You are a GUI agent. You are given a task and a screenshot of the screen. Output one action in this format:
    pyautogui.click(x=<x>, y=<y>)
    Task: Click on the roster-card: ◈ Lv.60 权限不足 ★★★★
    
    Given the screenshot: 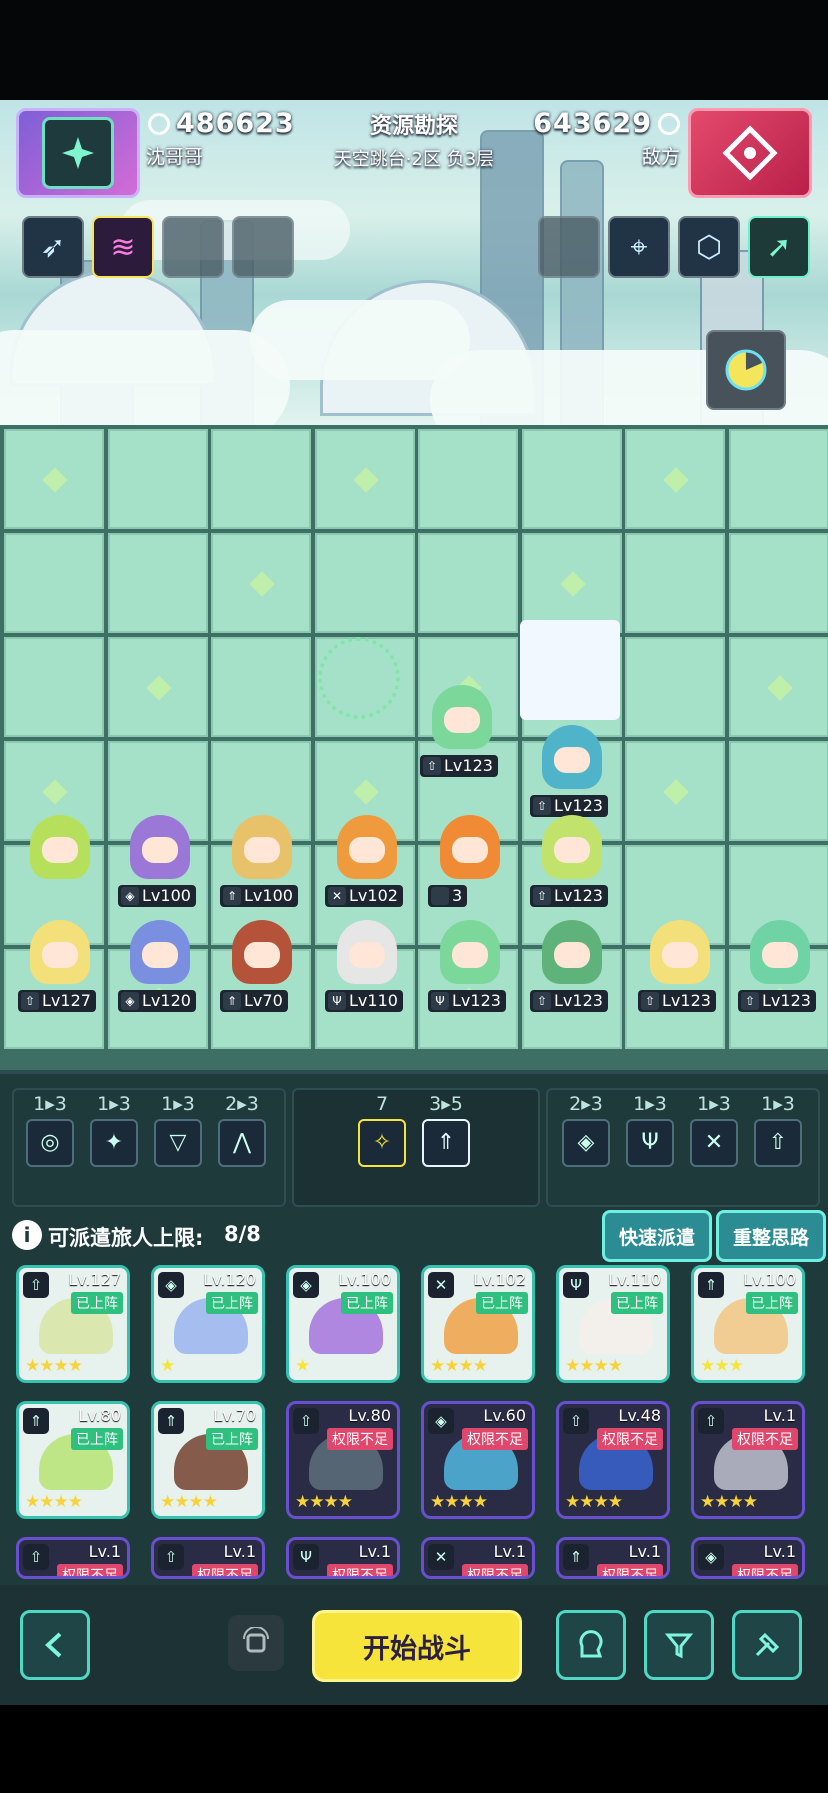 What is the action you would take?
    pyautogui.click(x=478, y=1460)
    